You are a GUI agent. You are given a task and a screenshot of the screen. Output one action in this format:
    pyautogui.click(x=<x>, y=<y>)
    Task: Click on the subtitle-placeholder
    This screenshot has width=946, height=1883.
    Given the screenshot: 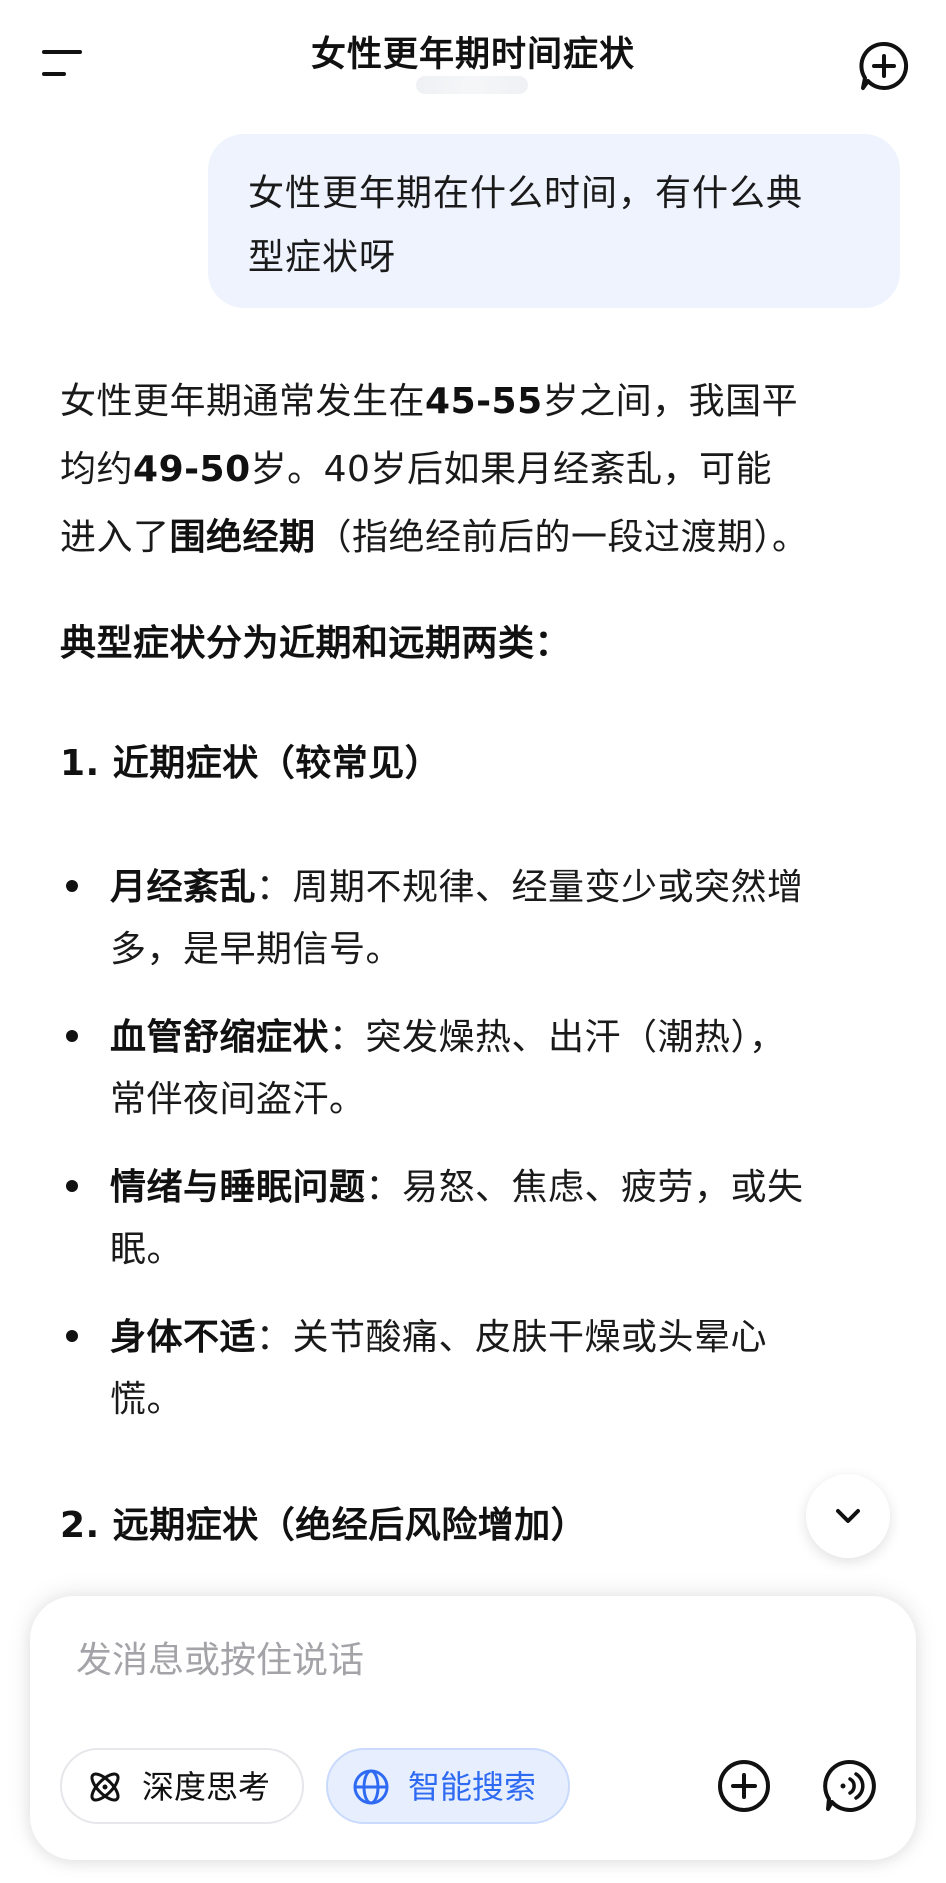 What is the action you would take?
    pyautogui.click(x=472, y=85)
    